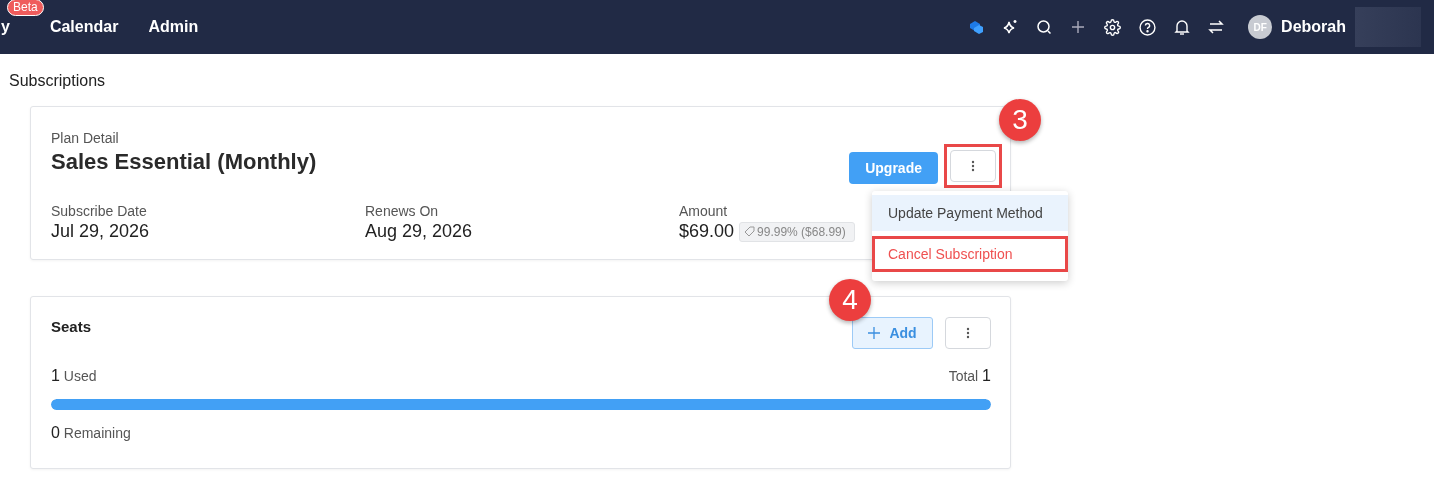 The width and height of the screenshot is (1434, 495). Describe the element at coordinates (25, 8) in the screenshot. I see `beta-badge: Beta` at that location.